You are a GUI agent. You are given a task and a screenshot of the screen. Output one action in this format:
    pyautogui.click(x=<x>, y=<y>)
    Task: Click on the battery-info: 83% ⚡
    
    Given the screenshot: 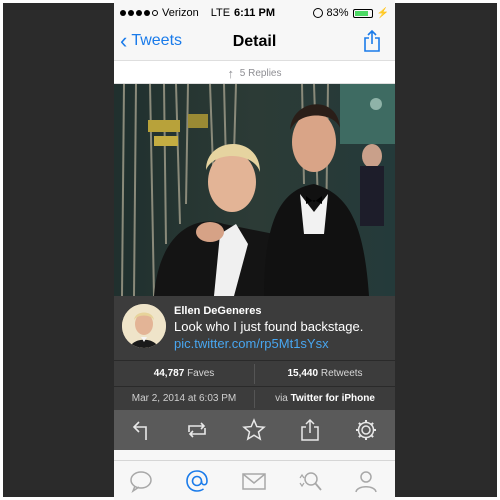 What is the action you would take?
    pyautogui.click(x=350, y=13)
    